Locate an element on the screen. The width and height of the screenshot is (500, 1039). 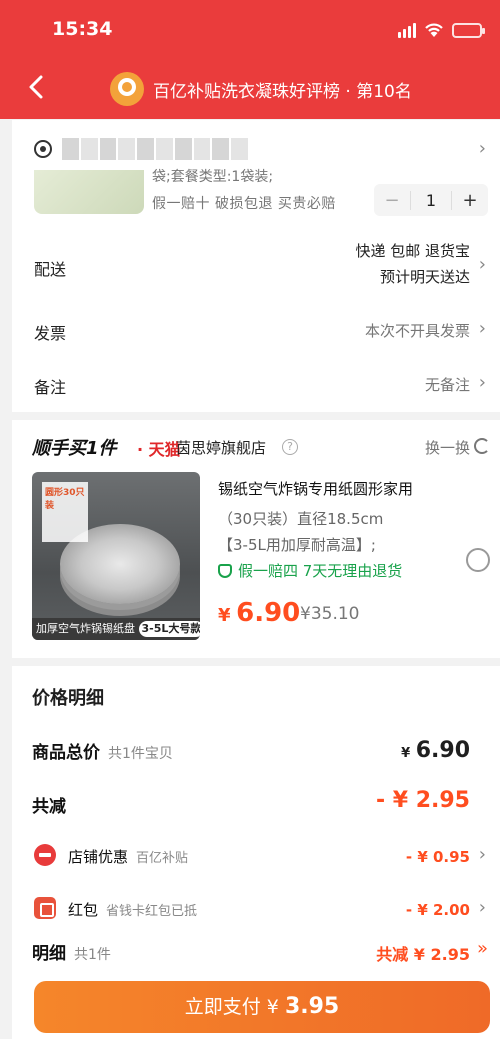
status-icons is located at coordinates (441, 30).